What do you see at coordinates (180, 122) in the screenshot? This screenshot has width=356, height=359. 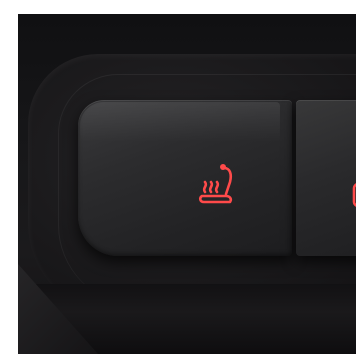 I see `button-highlight` at bounding box center [180, 122].